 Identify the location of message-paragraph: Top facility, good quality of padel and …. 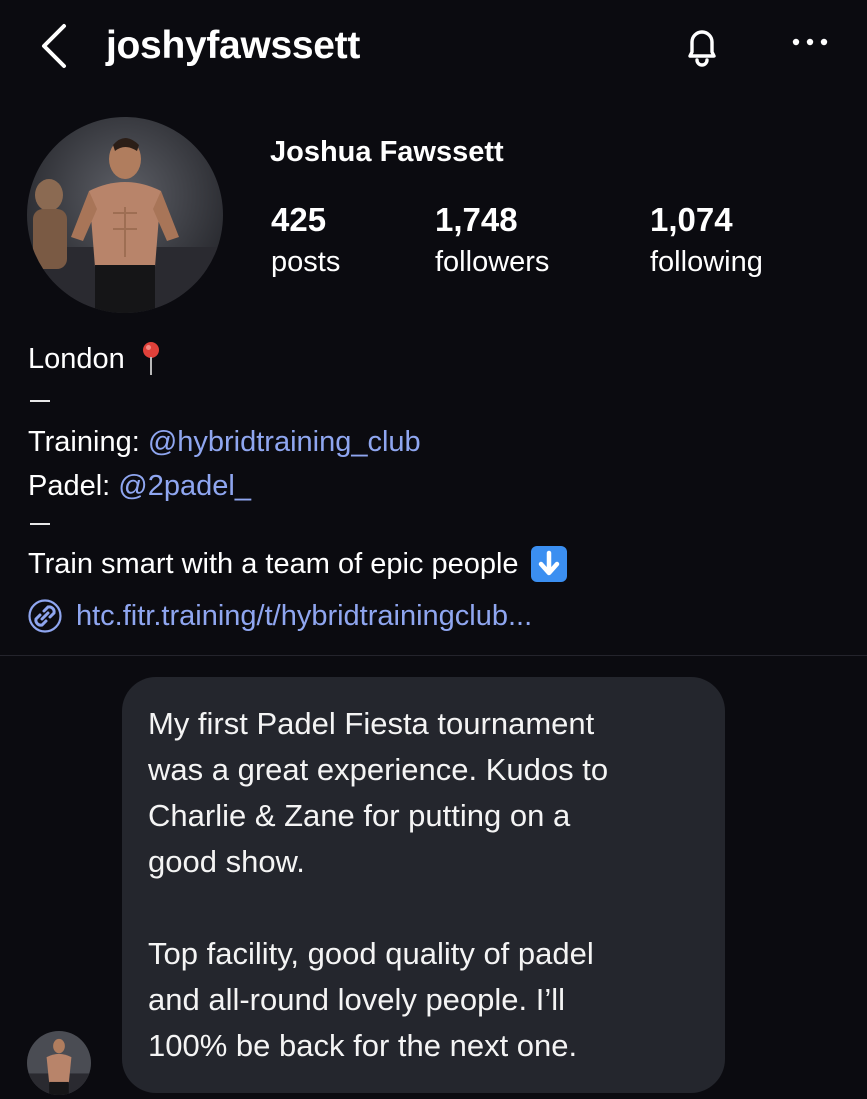
(371, 999).